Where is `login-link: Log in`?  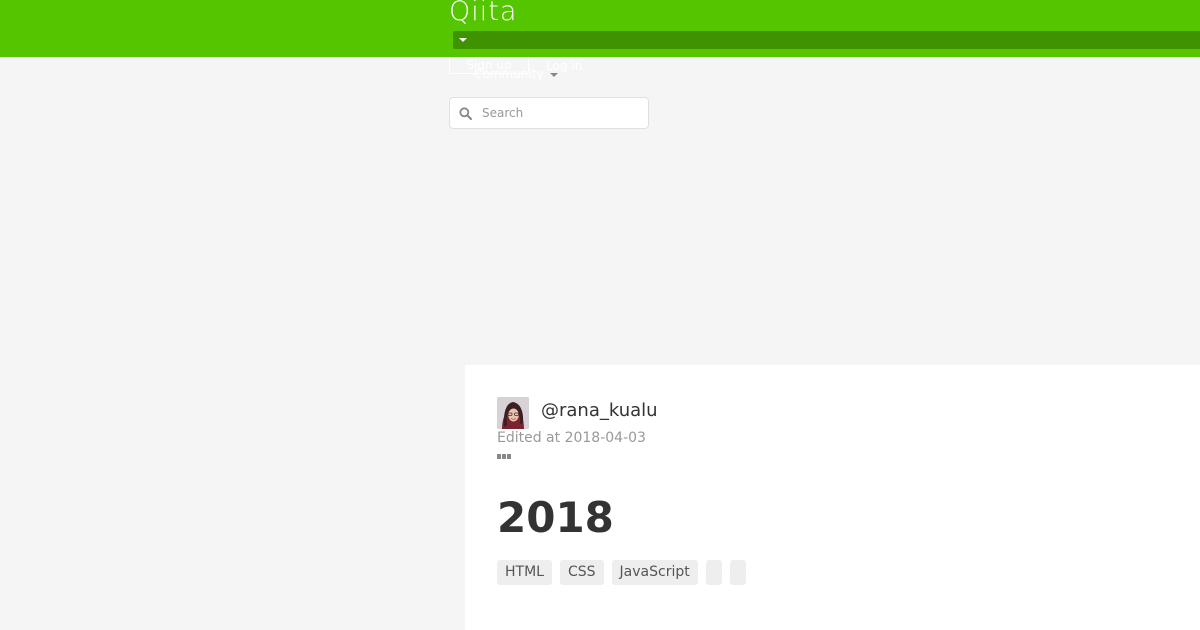 login-link: Log in is located at coordinates (564, 66).